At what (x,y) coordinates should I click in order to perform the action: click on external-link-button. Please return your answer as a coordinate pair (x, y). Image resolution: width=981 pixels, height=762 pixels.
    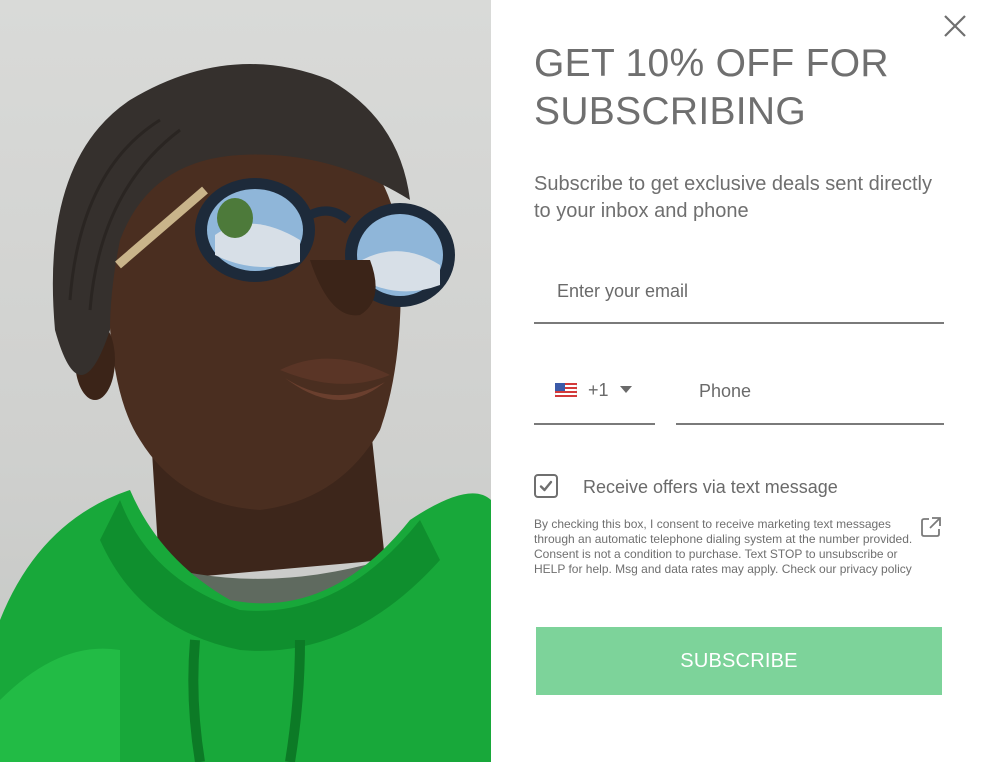
    Looking at the image, I should click on (931, 527).